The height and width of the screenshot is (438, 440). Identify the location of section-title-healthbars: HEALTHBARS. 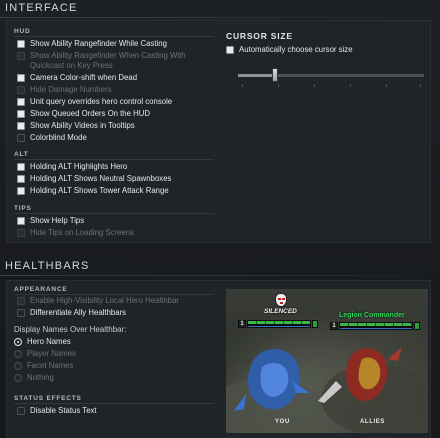
(220, 268).